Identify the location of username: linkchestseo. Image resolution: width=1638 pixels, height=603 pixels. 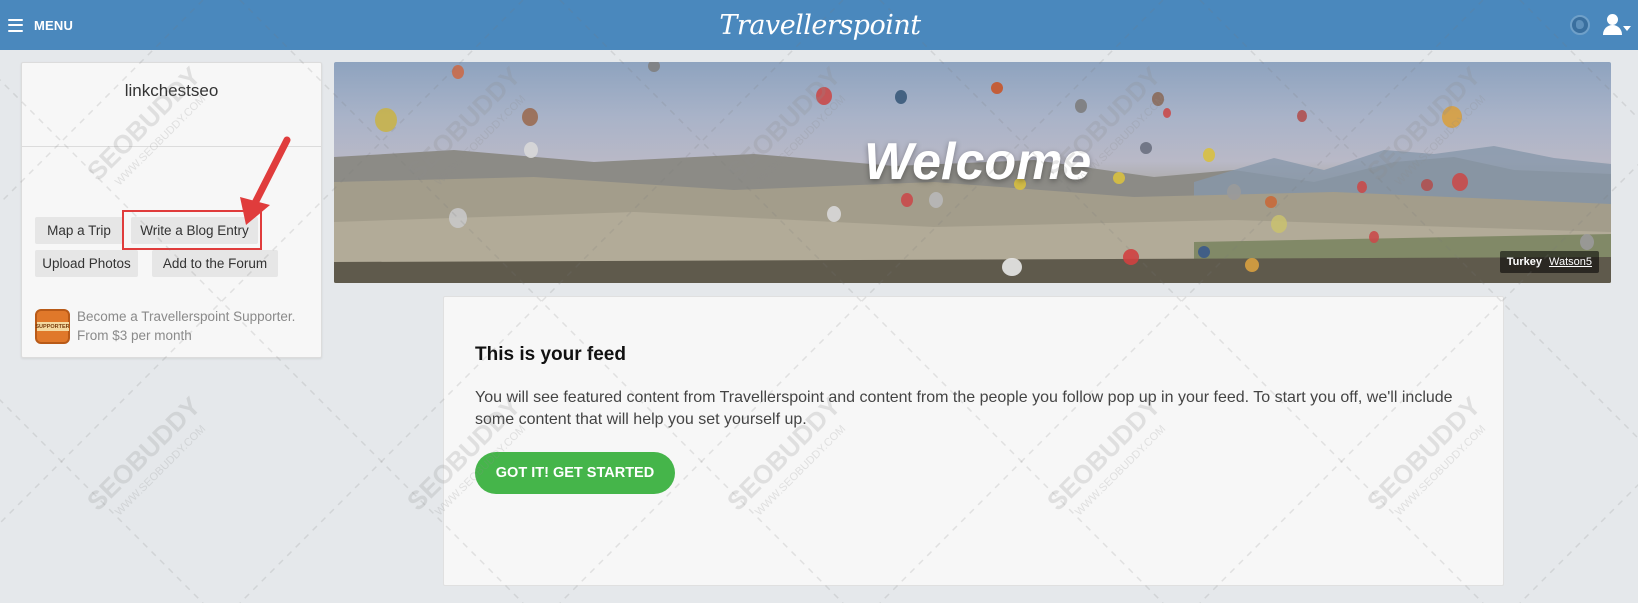
(171, 91).